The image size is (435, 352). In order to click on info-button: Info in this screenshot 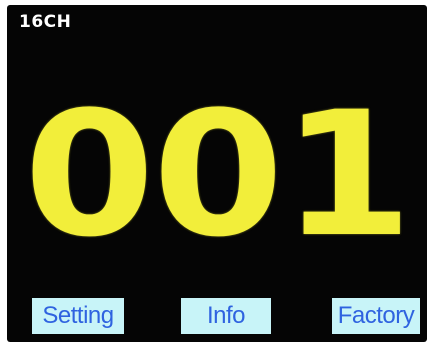, I will do `click(226, 316)`.